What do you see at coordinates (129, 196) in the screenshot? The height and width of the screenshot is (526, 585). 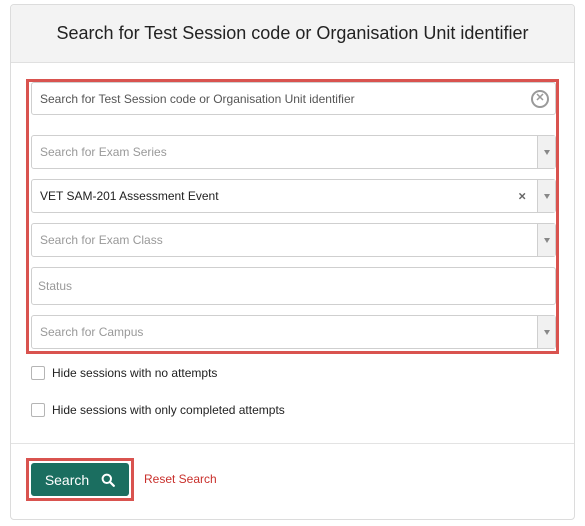 I see `assessment-event-value: VET SAM-201 Assessment Event` at bounding box center [129, 196].